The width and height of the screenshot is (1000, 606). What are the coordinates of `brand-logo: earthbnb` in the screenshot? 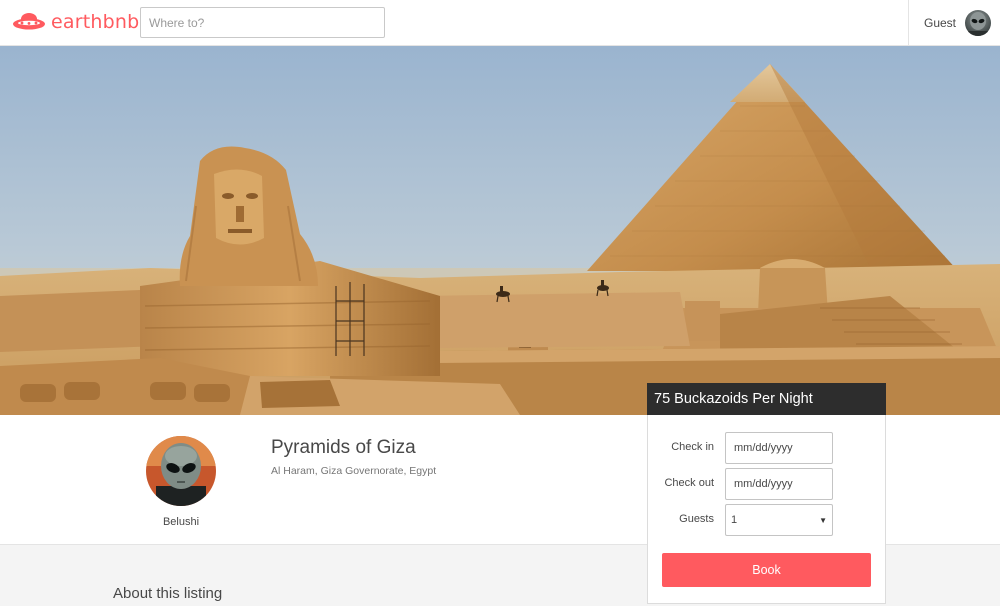 It's located at (75, 22).